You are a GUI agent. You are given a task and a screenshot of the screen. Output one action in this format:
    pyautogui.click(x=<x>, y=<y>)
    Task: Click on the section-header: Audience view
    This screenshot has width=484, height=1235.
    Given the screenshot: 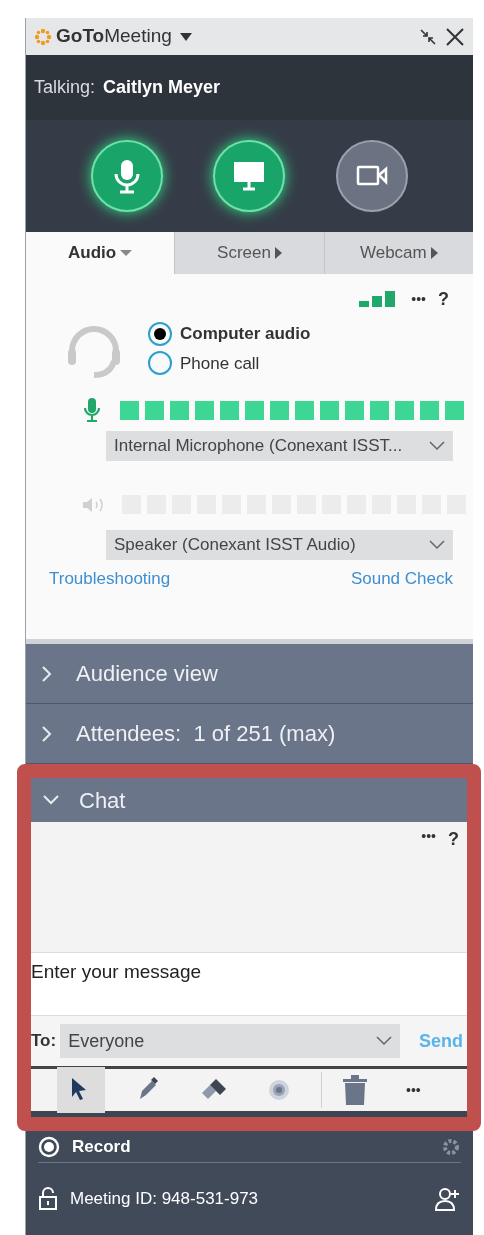 What is the action you would take?
    pyautogui.click(x=249, y=674)
    